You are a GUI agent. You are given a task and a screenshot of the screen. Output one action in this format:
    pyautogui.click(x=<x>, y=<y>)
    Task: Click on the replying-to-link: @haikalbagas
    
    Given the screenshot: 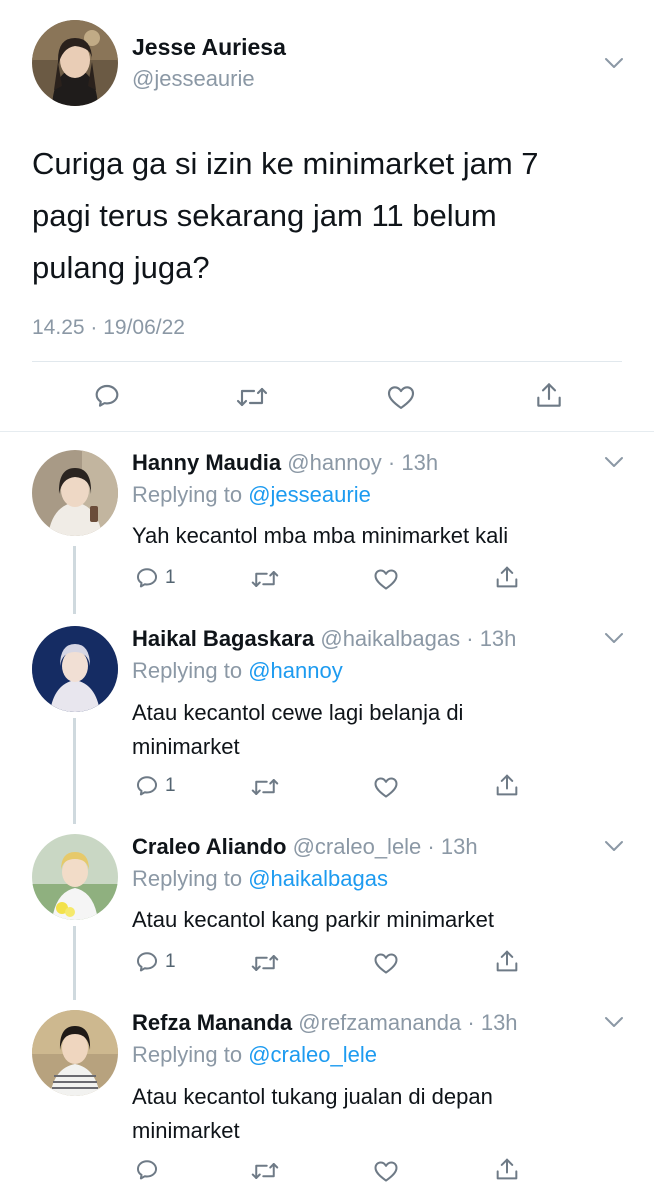 What is the action you would take?
    pyautogui.click(x=318, y=878)
    